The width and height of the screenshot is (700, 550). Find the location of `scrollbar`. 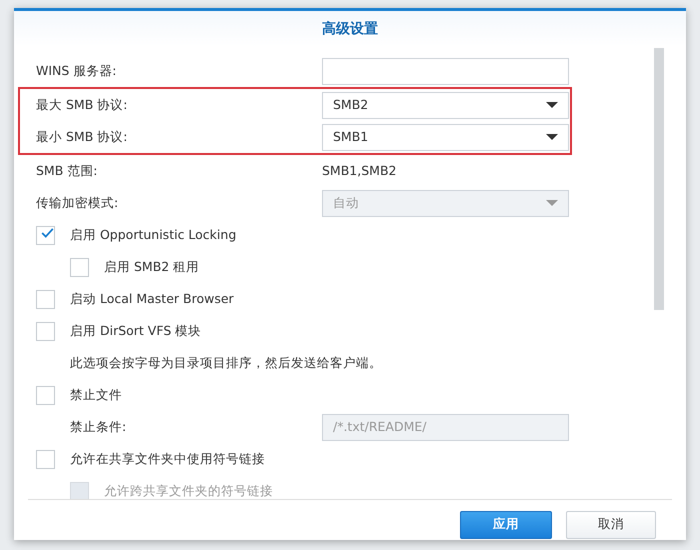

scrollbar is located at coordinates (659, 179).